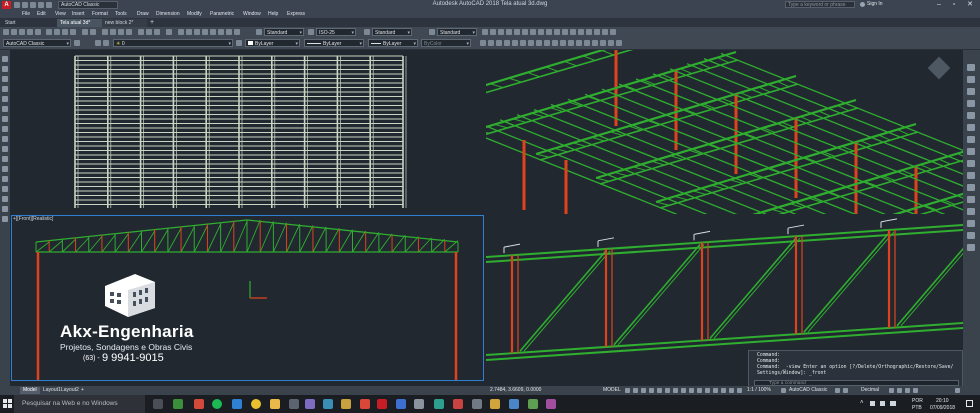  I want to click on lock-ui-icon, so click(899, 390).